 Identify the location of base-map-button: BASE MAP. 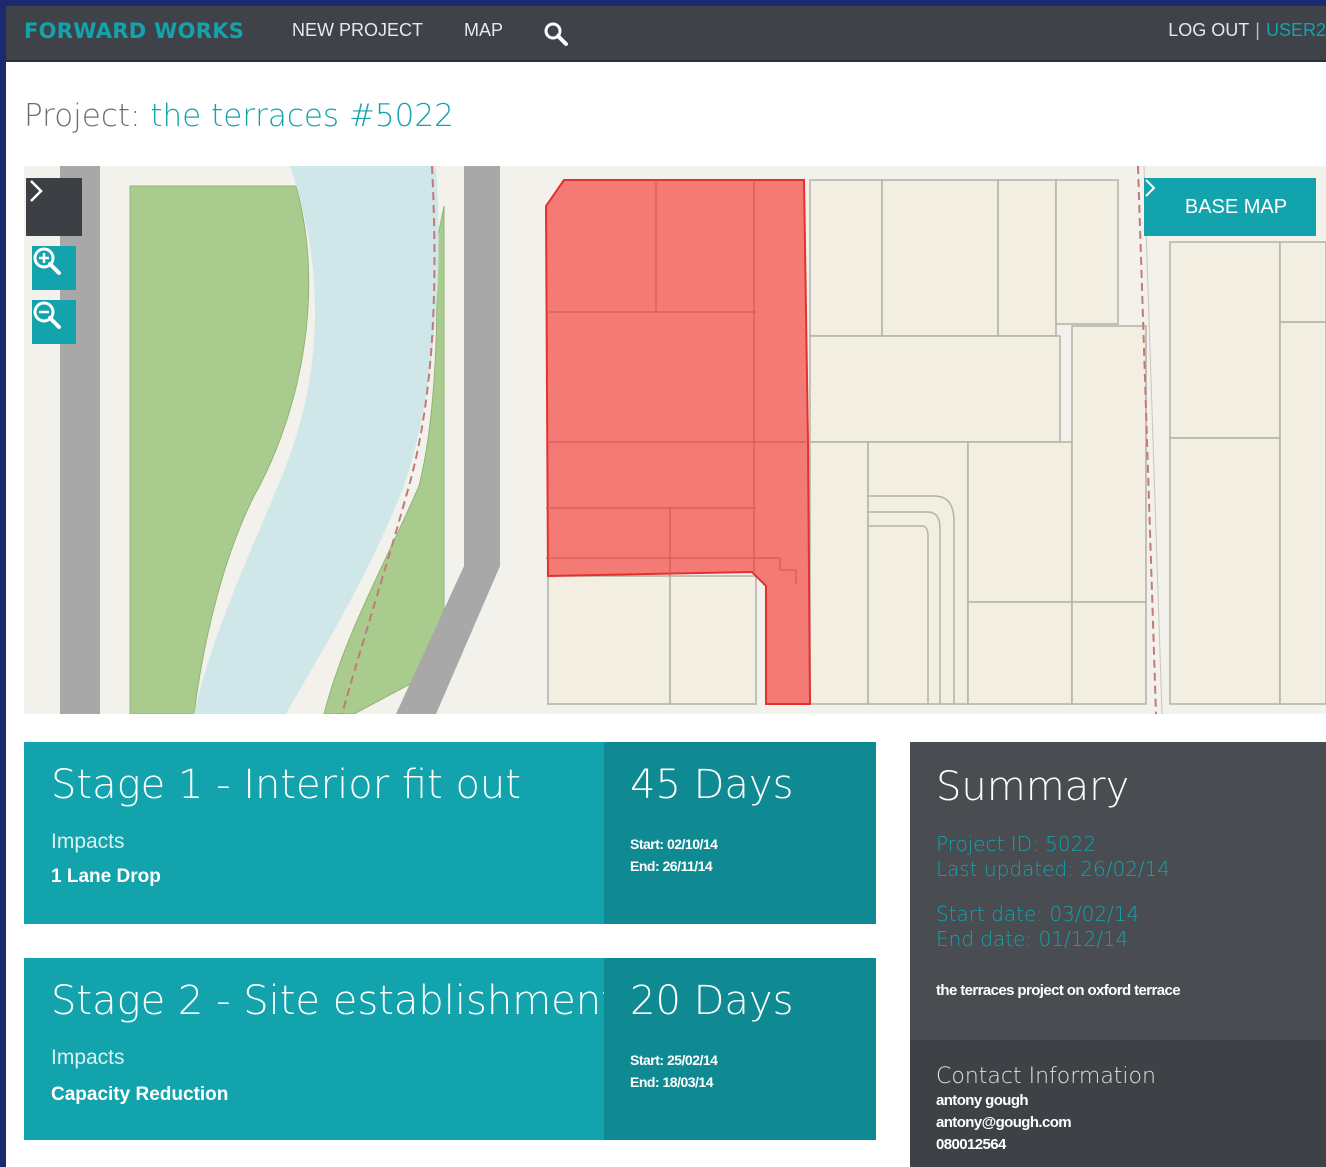
(1230, 207).